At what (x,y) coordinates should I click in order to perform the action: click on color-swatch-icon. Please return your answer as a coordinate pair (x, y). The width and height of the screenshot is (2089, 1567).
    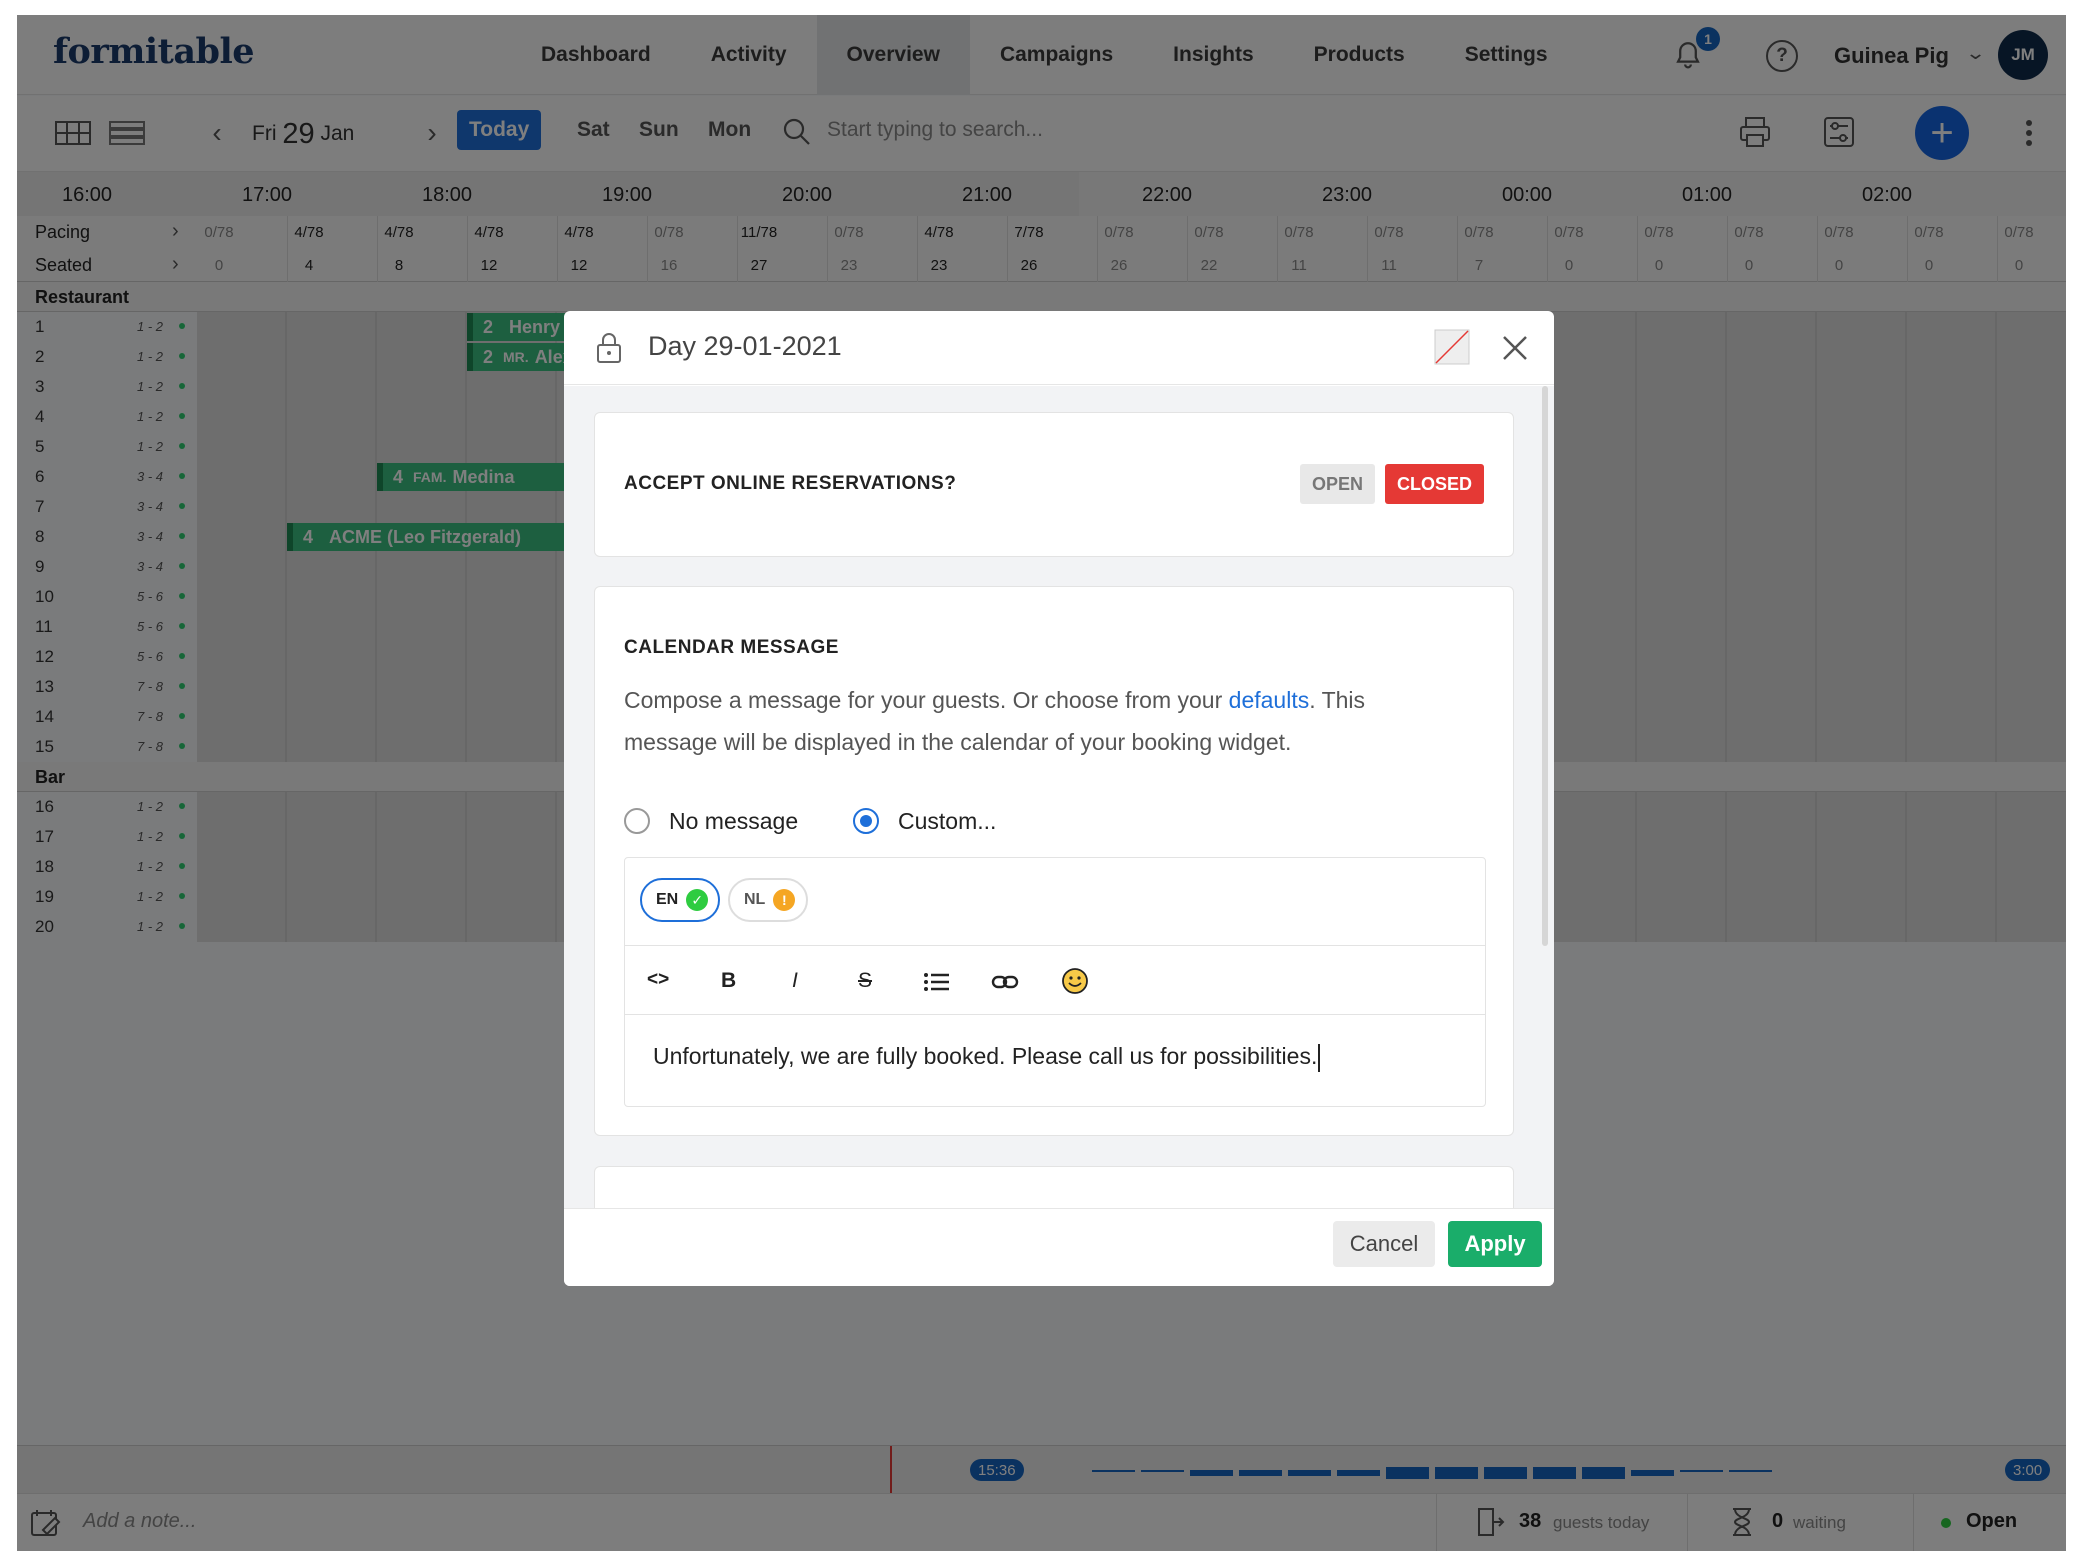
    Looking at the image, I should click on (1452, 347).